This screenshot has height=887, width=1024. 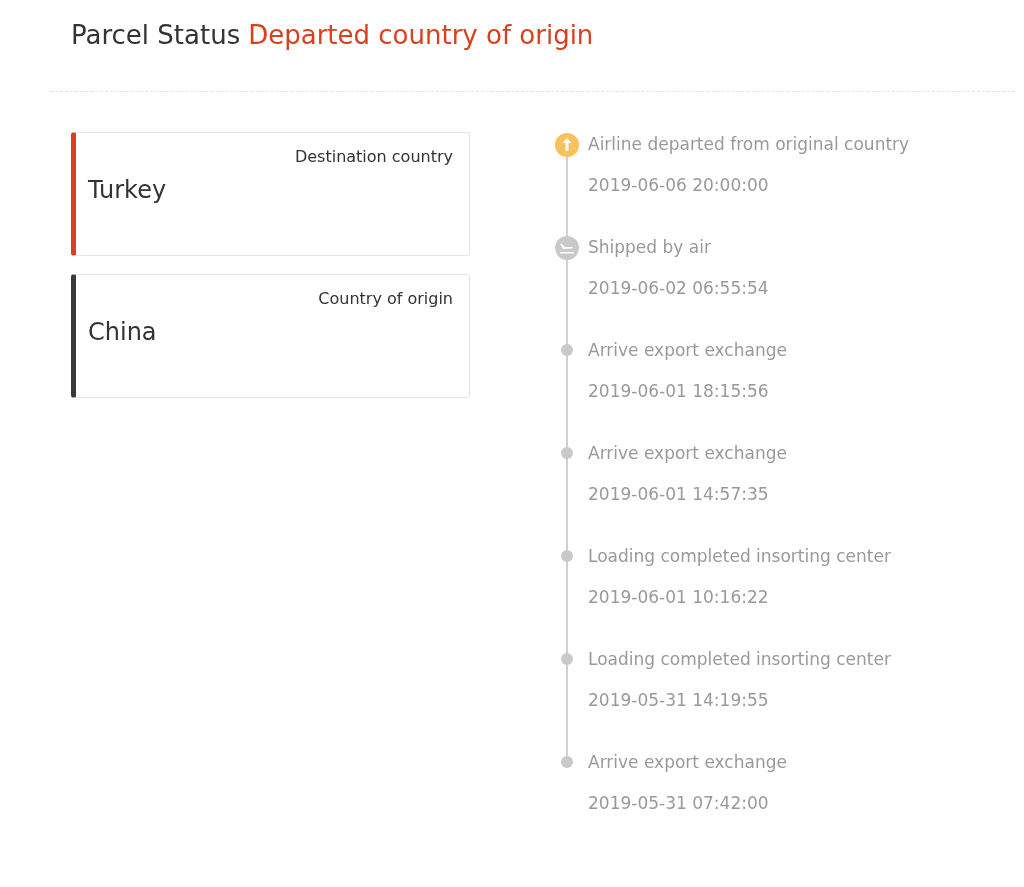 What do you see at coordinates (679, 803) in the screenshot?
I see `event-time: 2019-05-31 07:42:00` at bounding box center [679, 803].